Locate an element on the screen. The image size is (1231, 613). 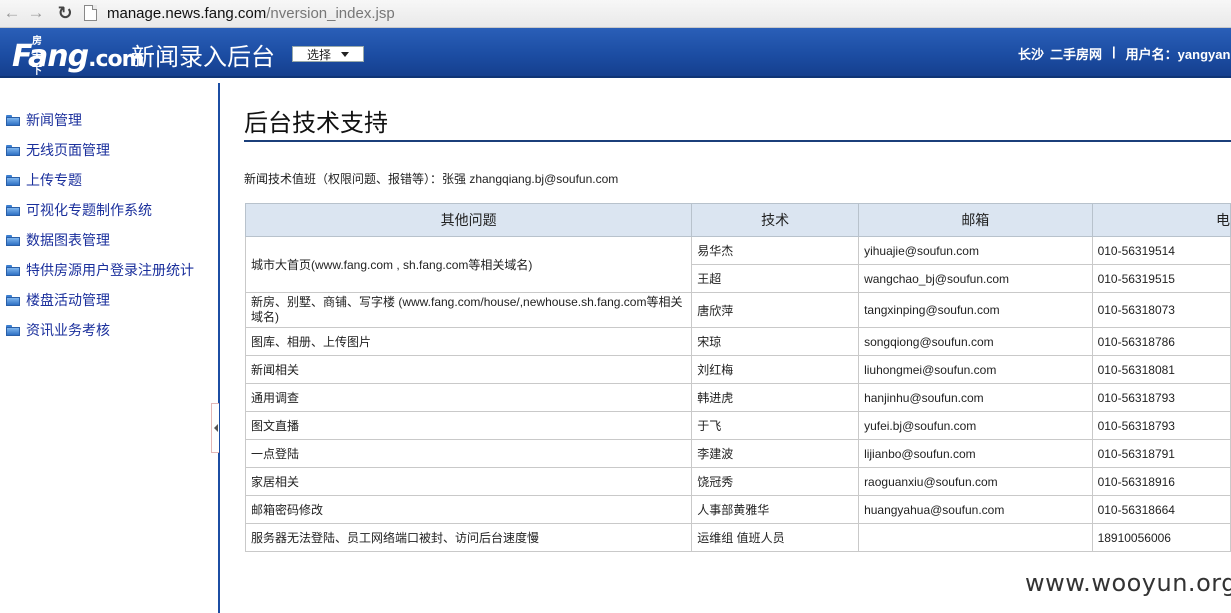
sidebar-collapse-handle is located at coordinates (215, 428).